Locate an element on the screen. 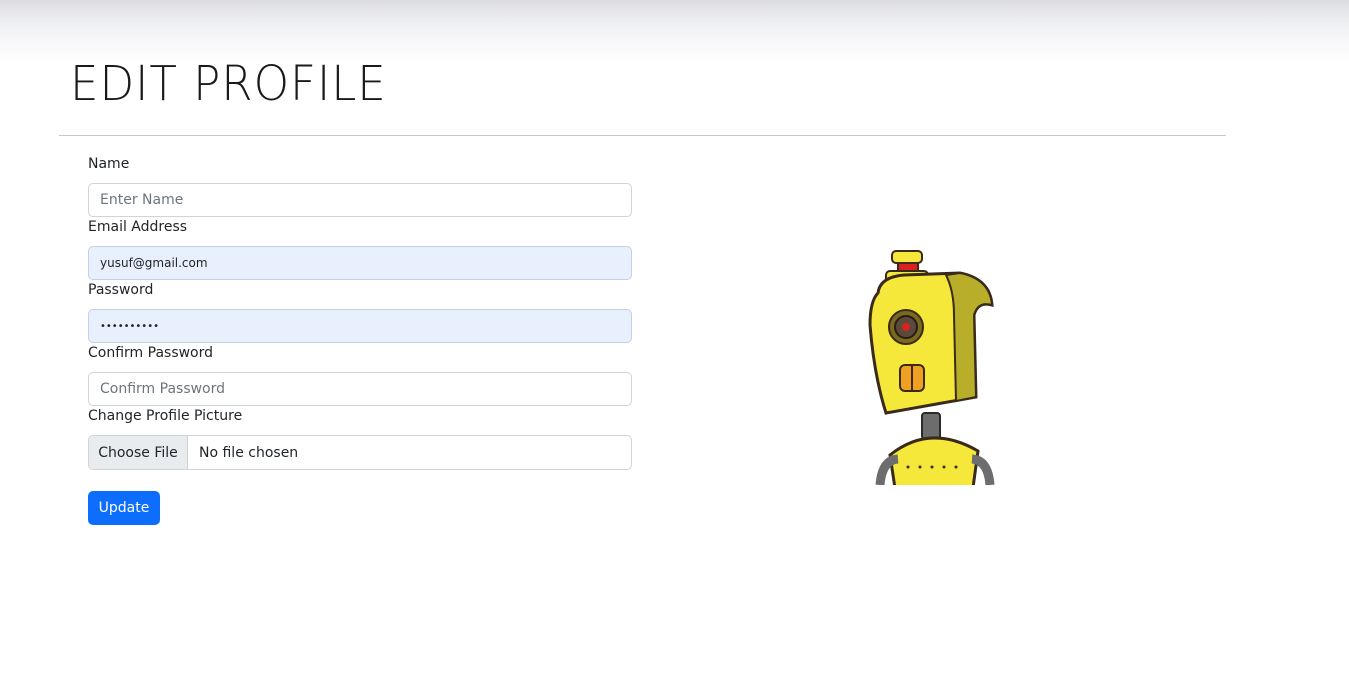 This screenshot has height=692, width=1349. robot-illustration is located at coordinates (935, 365).